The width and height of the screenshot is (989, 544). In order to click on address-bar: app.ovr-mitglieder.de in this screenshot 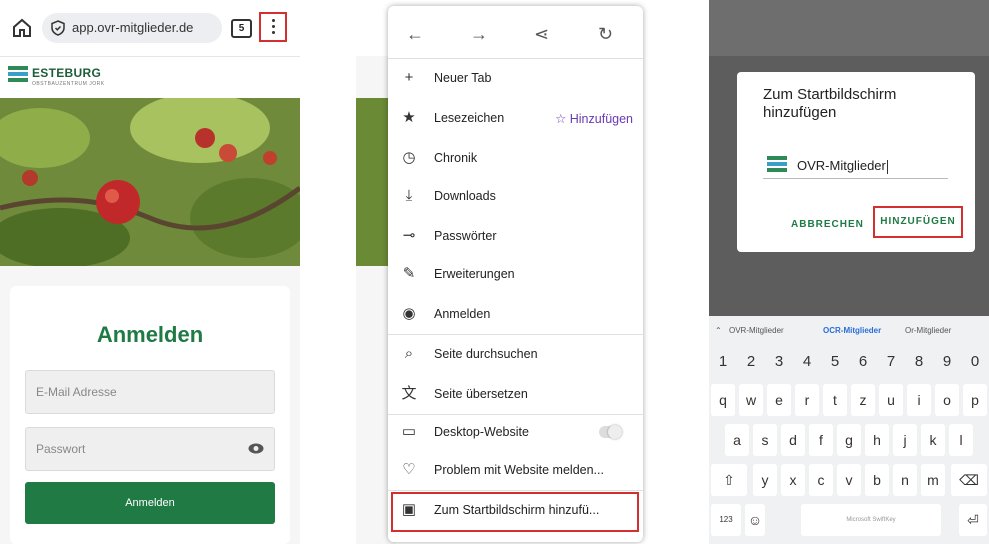, I will do `click(132, 28)`.